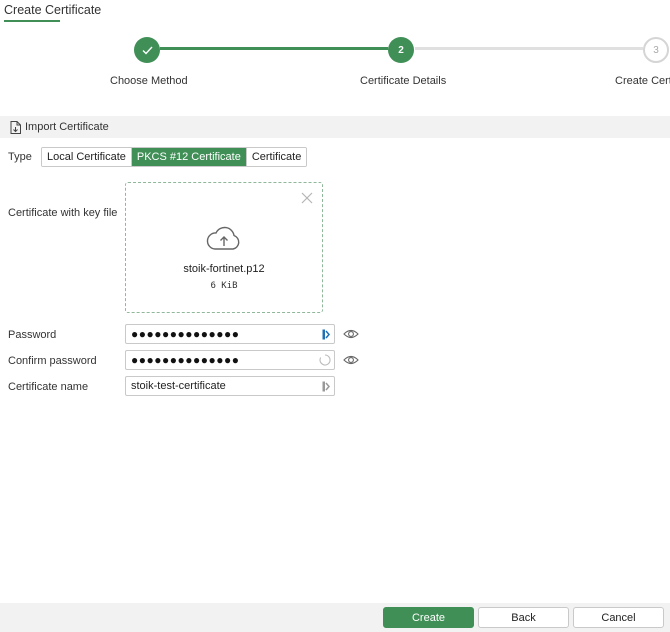  I want to click on keyfile-label: Certificate with key file, so click(63, 213).